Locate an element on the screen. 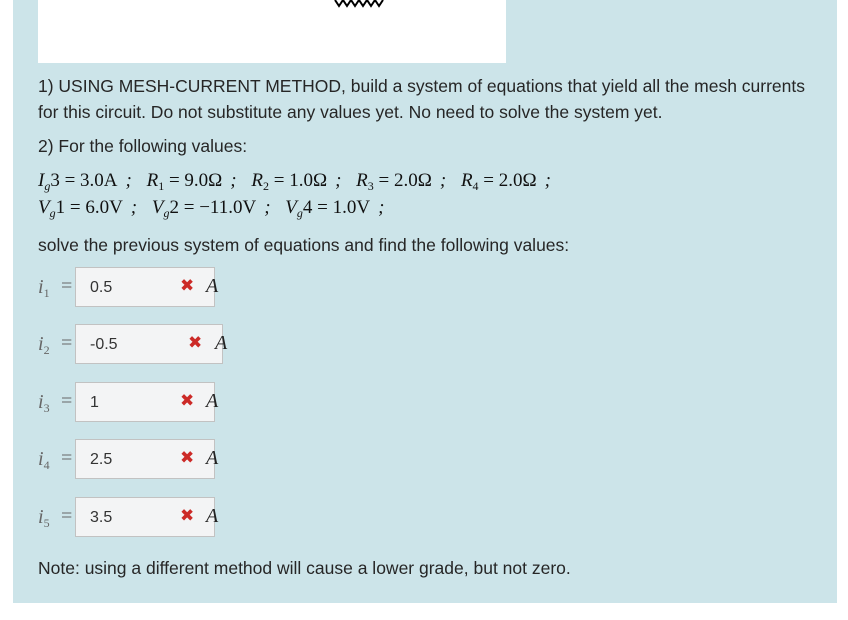 This screenshot has width=848, height=620. variable-label: i4 is located at coordinates (44, 460).